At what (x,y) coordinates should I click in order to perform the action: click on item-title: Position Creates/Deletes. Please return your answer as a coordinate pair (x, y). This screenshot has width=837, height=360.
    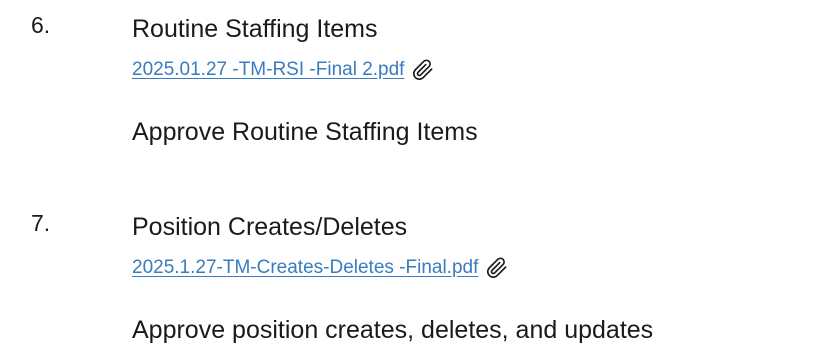
    Looking at the image, I should click on (270, 227).